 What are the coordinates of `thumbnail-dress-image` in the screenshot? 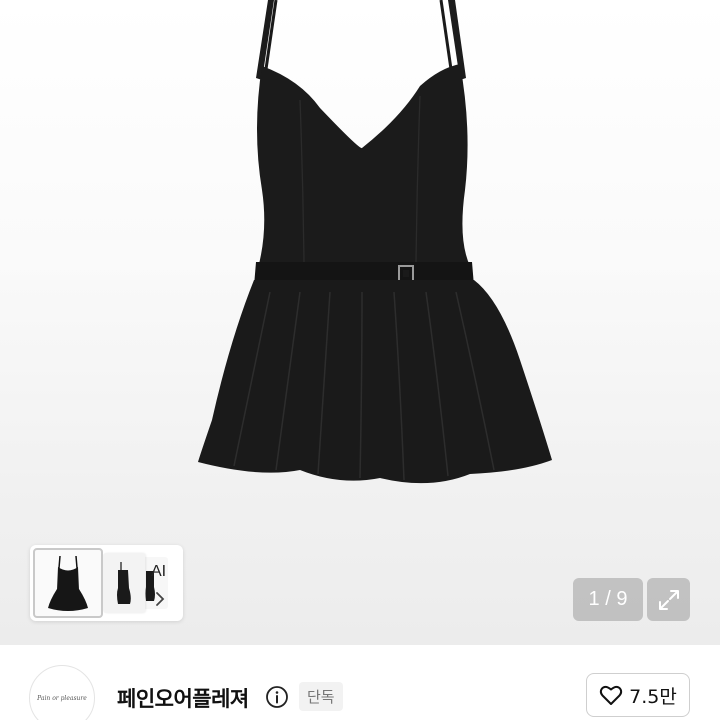 It's located at (68, 583).